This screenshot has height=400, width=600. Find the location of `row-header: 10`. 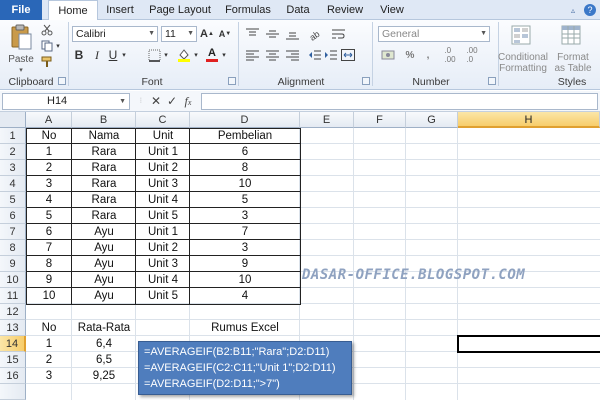

row-header: 10 is located at coordinates (13, 280).